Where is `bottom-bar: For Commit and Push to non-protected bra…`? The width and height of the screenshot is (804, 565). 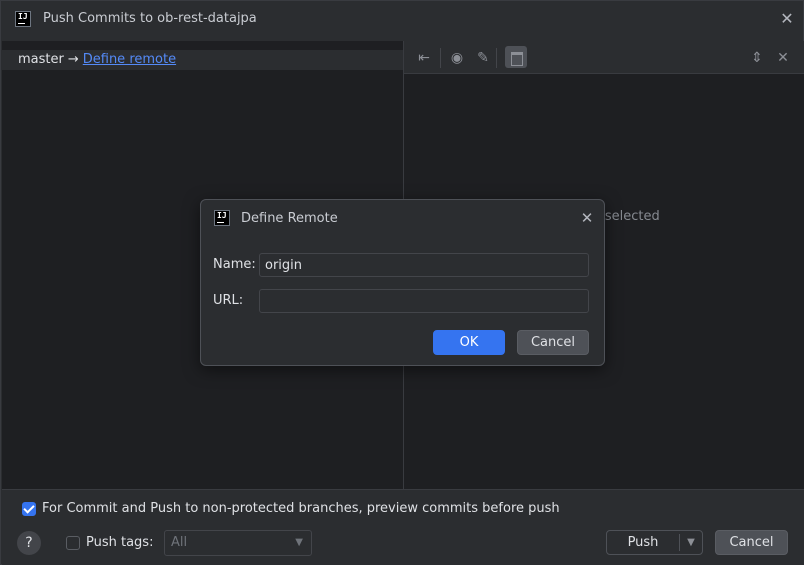 bottom-bar: For Commit and Push to non-protected bra… is located at coordinates (403, 527).